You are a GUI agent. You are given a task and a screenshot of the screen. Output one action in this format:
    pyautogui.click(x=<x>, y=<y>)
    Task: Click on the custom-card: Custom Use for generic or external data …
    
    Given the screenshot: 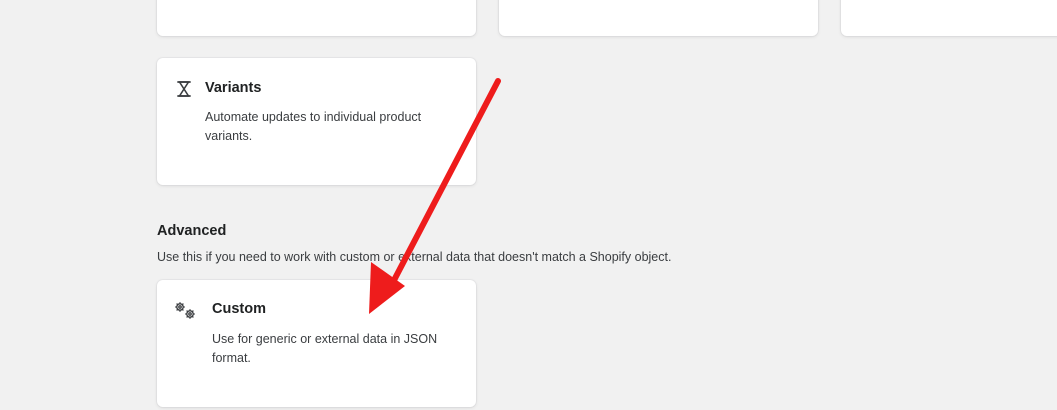 What is the action you would take?
    pyautogui.click(x=316, y=343)
    